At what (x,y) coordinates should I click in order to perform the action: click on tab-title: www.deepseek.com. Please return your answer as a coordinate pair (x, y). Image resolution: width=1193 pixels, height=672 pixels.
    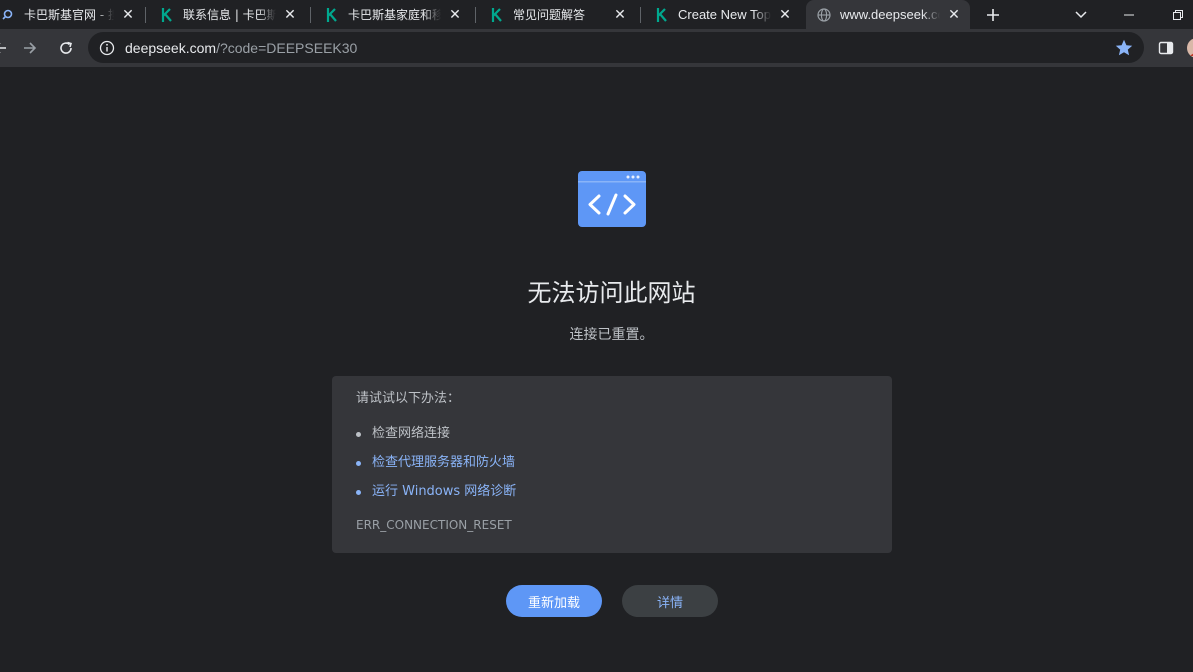
    Looking at the image, I should click on (890, 14).